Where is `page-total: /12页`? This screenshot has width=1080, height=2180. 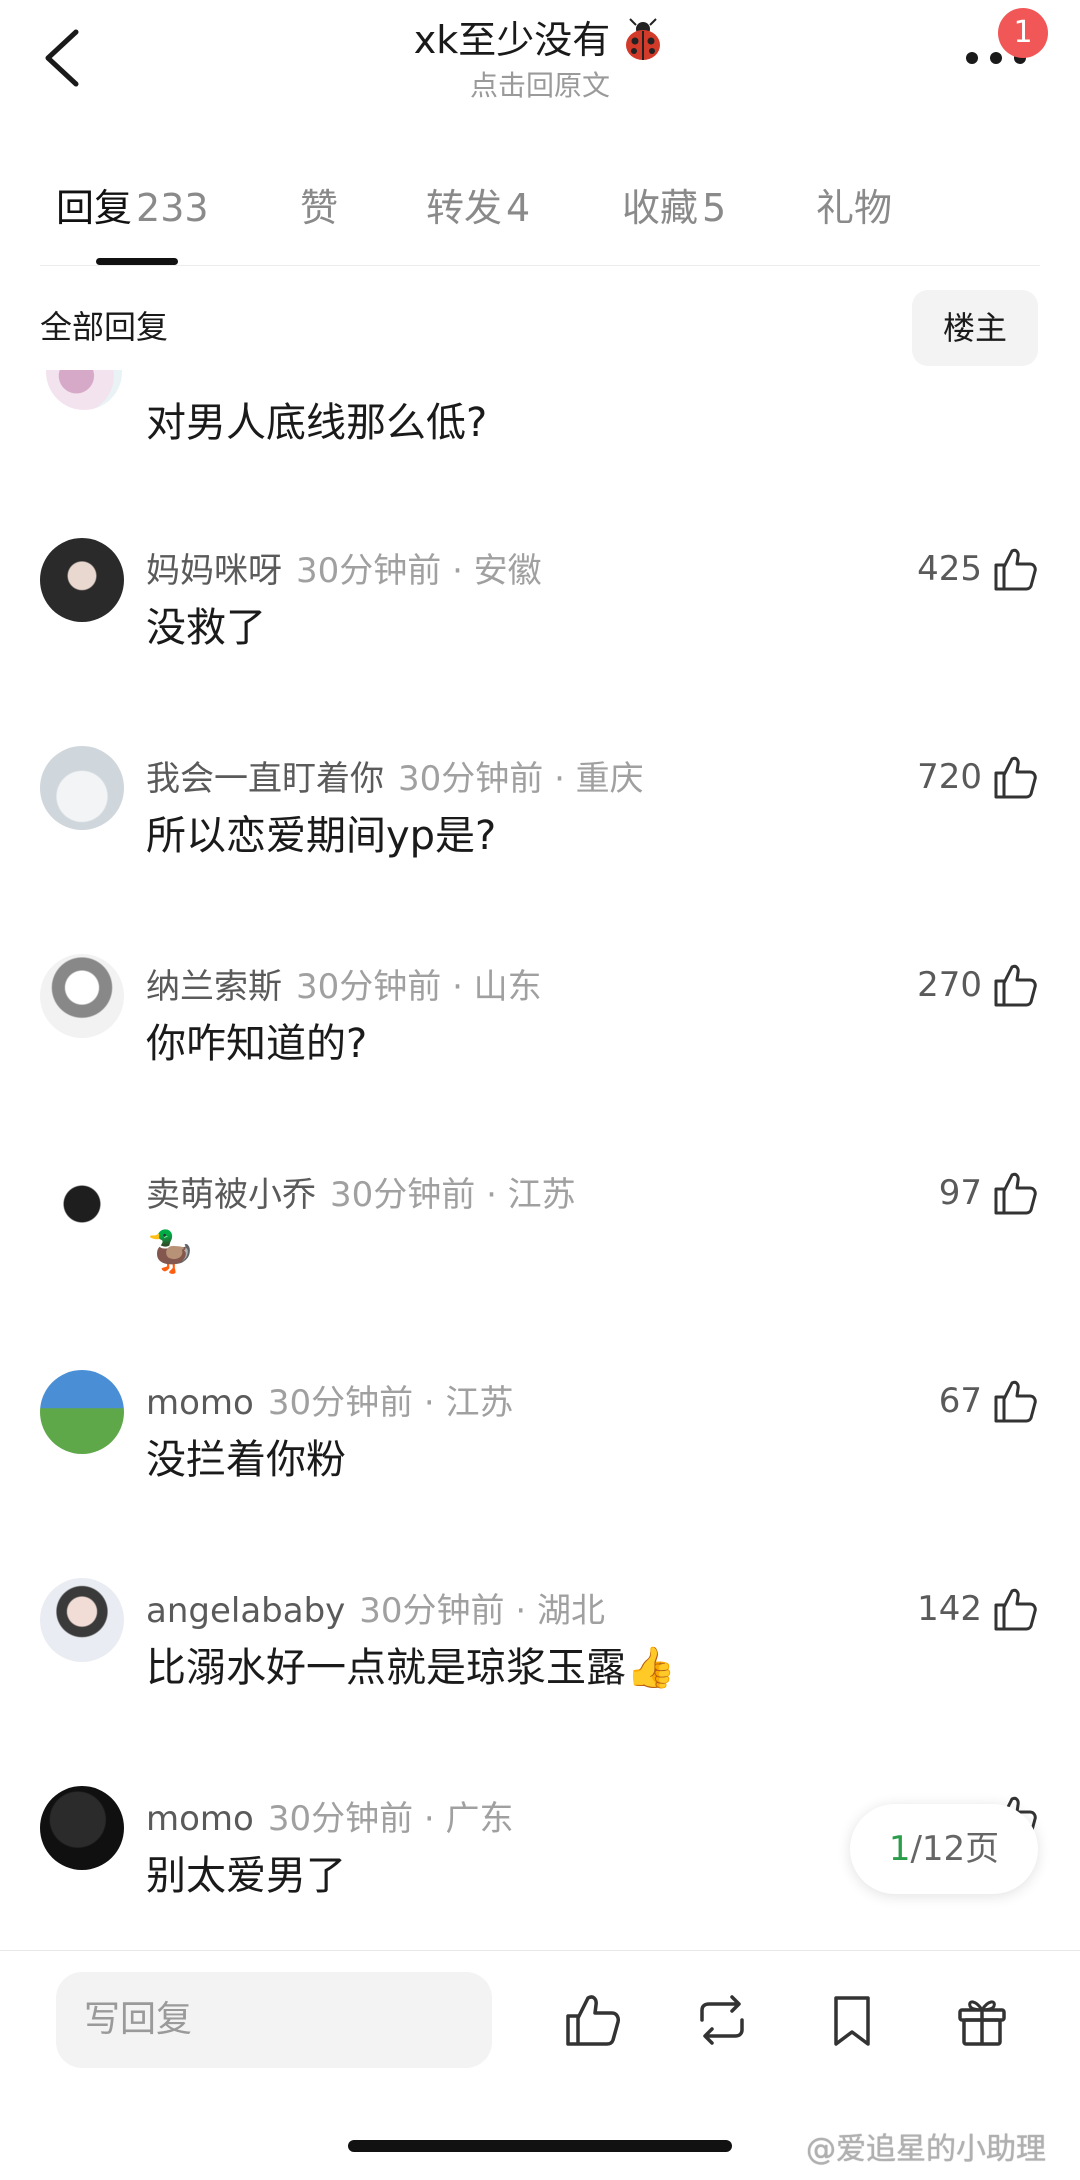 page-total: /12页 is located at coordinates (955, 1849).